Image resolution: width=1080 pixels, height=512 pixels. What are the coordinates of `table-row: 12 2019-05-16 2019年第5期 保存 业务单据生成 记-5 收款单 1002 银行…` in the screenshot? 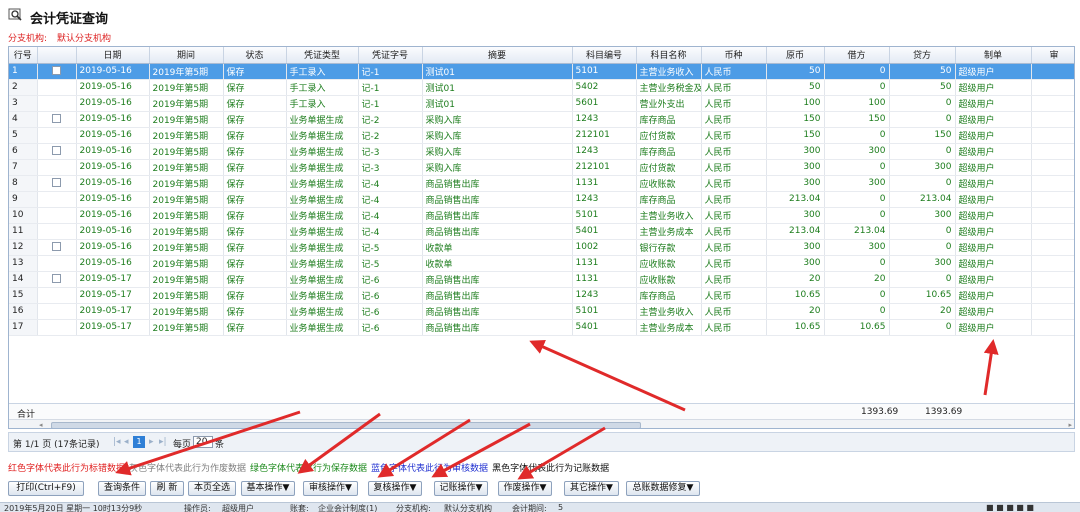 It's located at (541, 247).